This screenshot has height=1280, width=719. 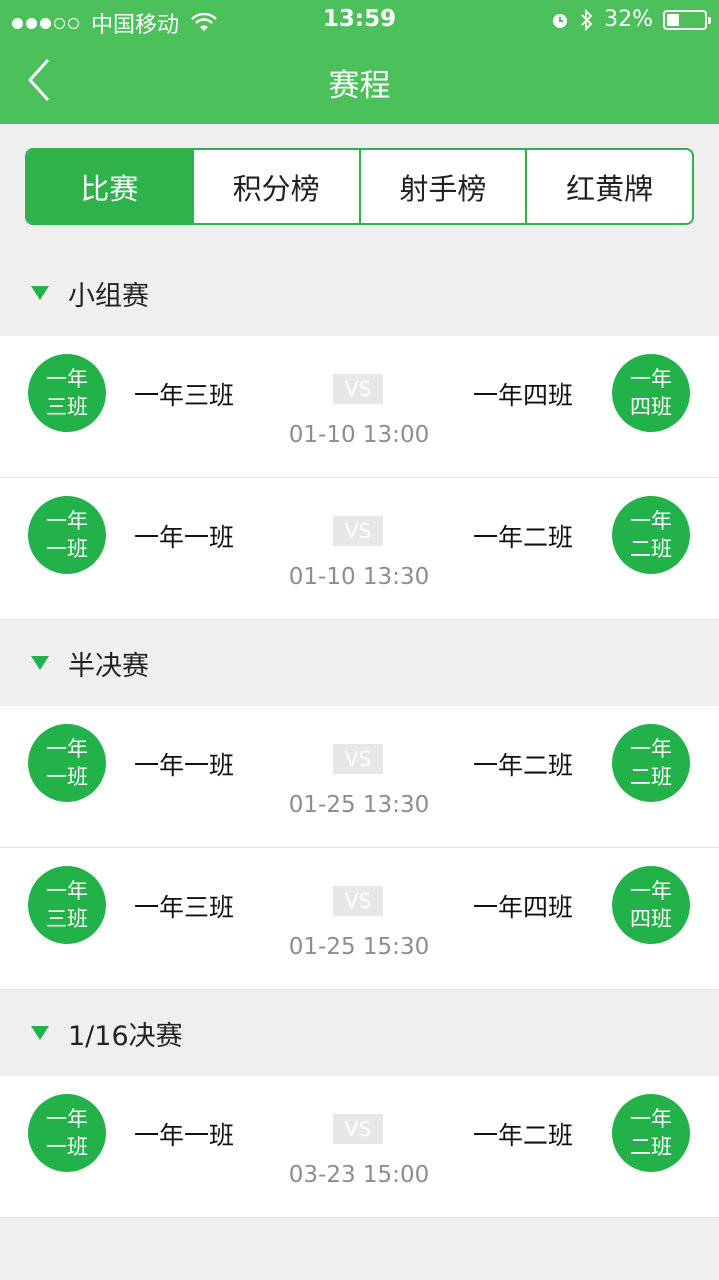 What do you see at coordinates (359, 549) in the screenshot?
I see `match-row: 一年 一班 一年一班 VS 01-10 13:30 一年二班 一年 二班` at bounding box center [359, 549].